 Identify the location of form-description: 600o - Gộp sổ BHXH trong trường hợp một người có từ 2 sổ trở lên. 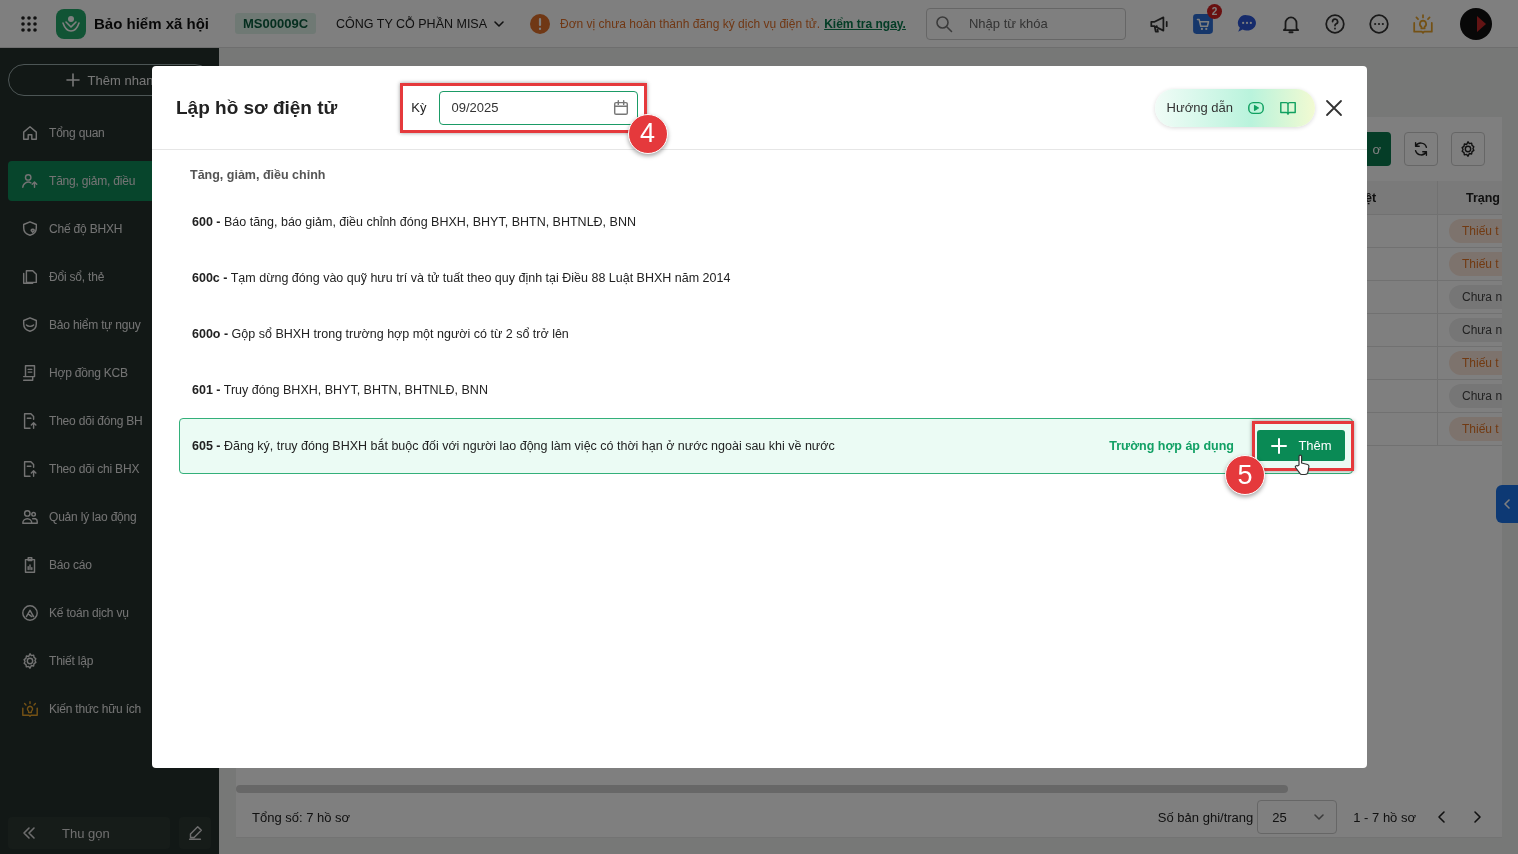
(380, 334).